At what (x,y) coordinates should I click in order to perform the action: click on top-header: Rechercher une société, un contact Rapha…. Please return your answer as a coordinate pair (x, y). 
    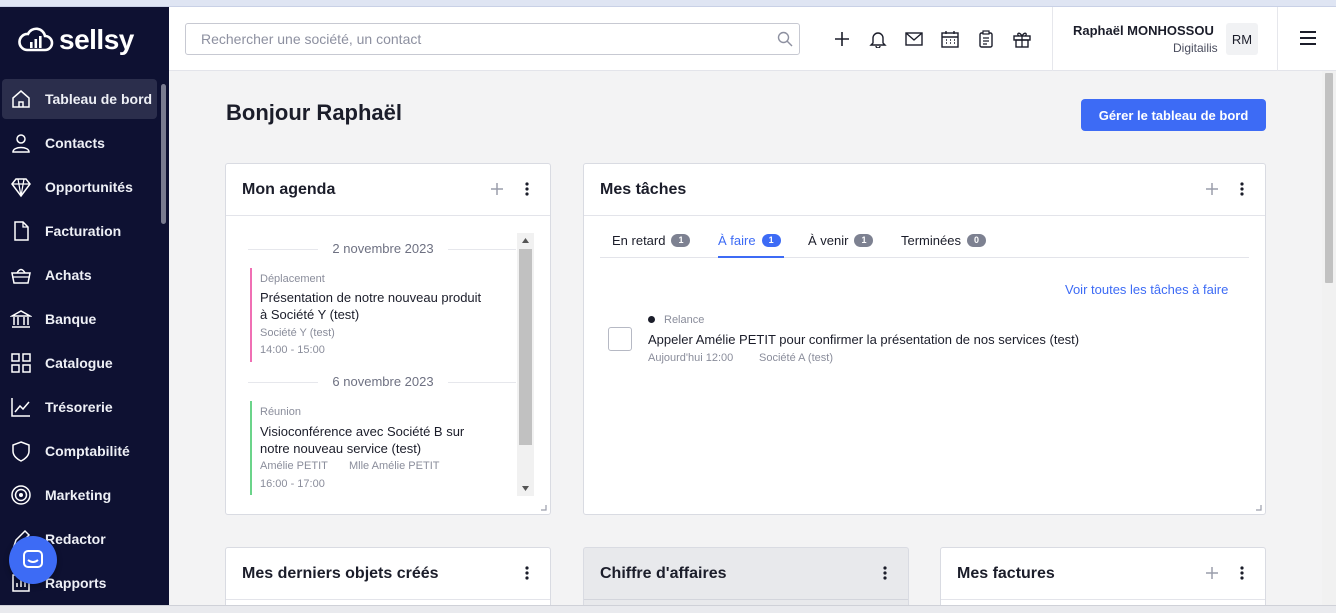
    Looking at the image, I should click on (752, 39).